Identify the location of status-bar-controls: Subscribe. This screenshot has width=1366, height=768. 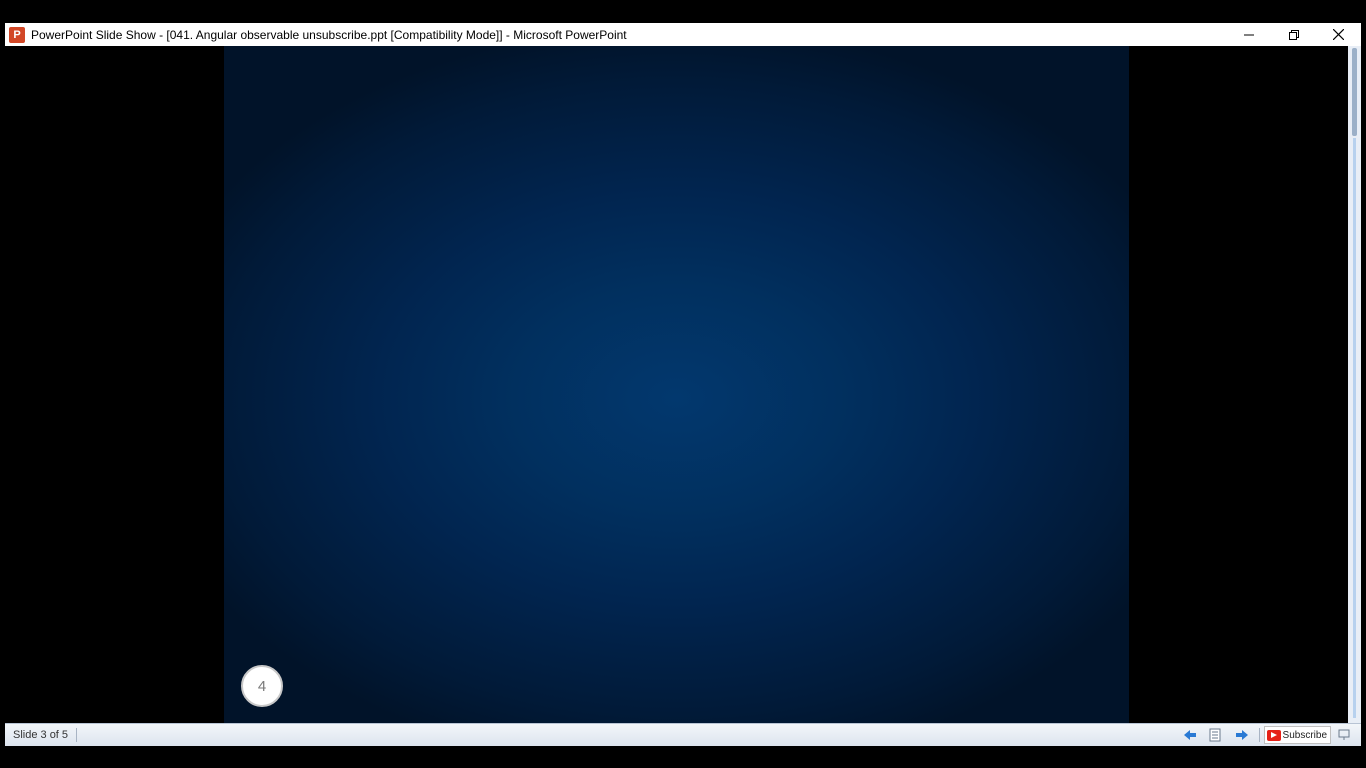
(1267, 735).